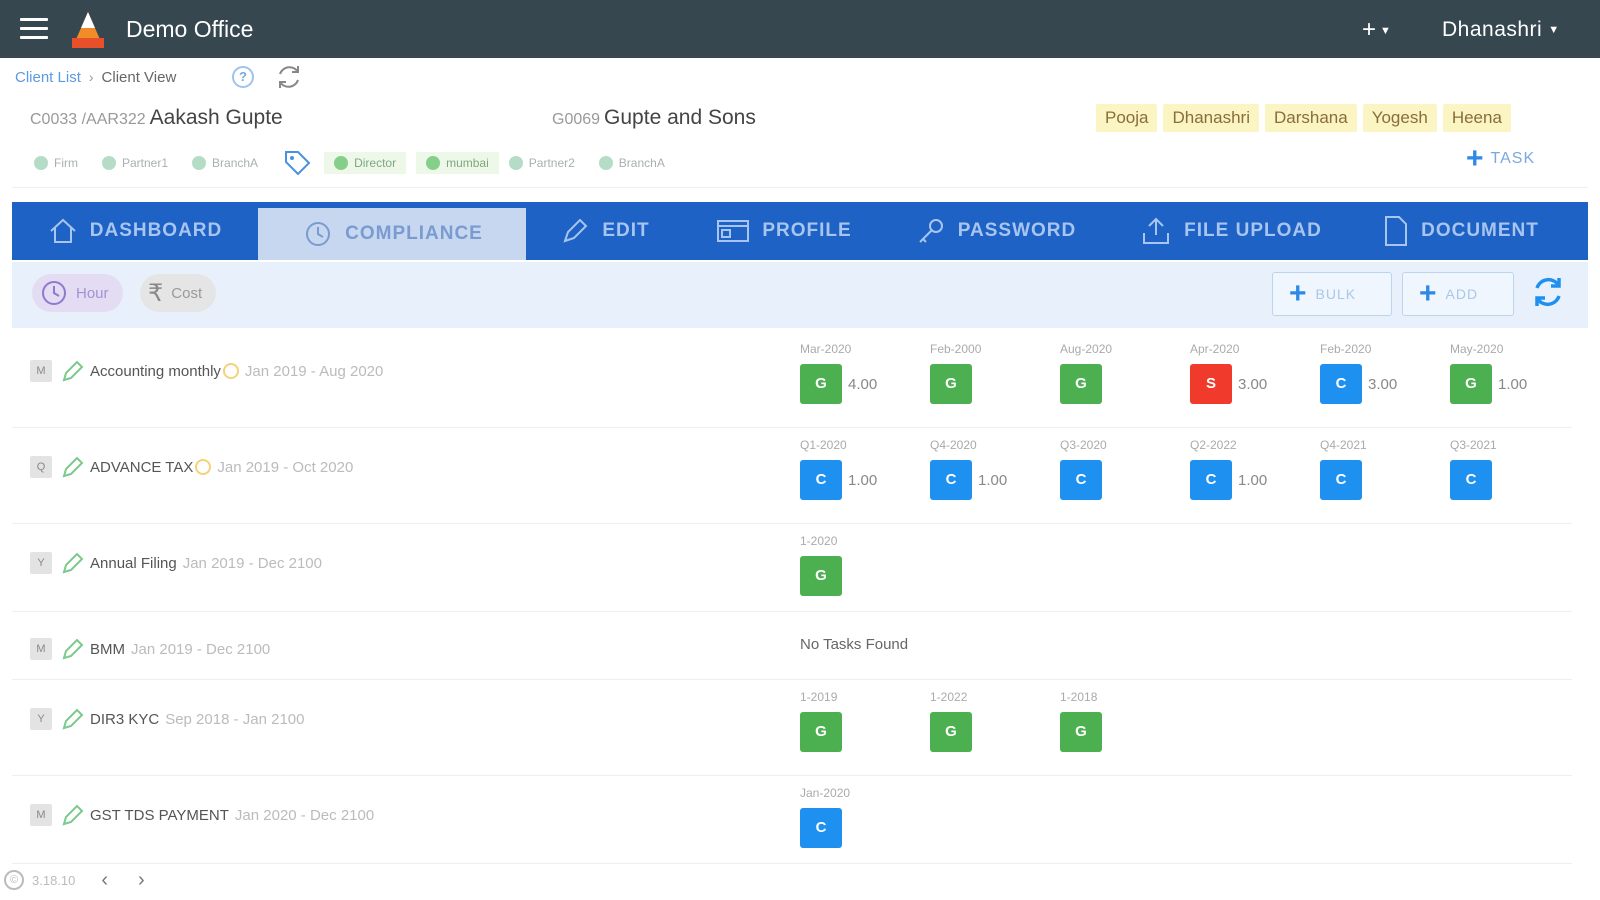  Describe the element at coordinates (1211, 118) in the screenshot. I see `assignee-chip: Dhanashri` at that location.